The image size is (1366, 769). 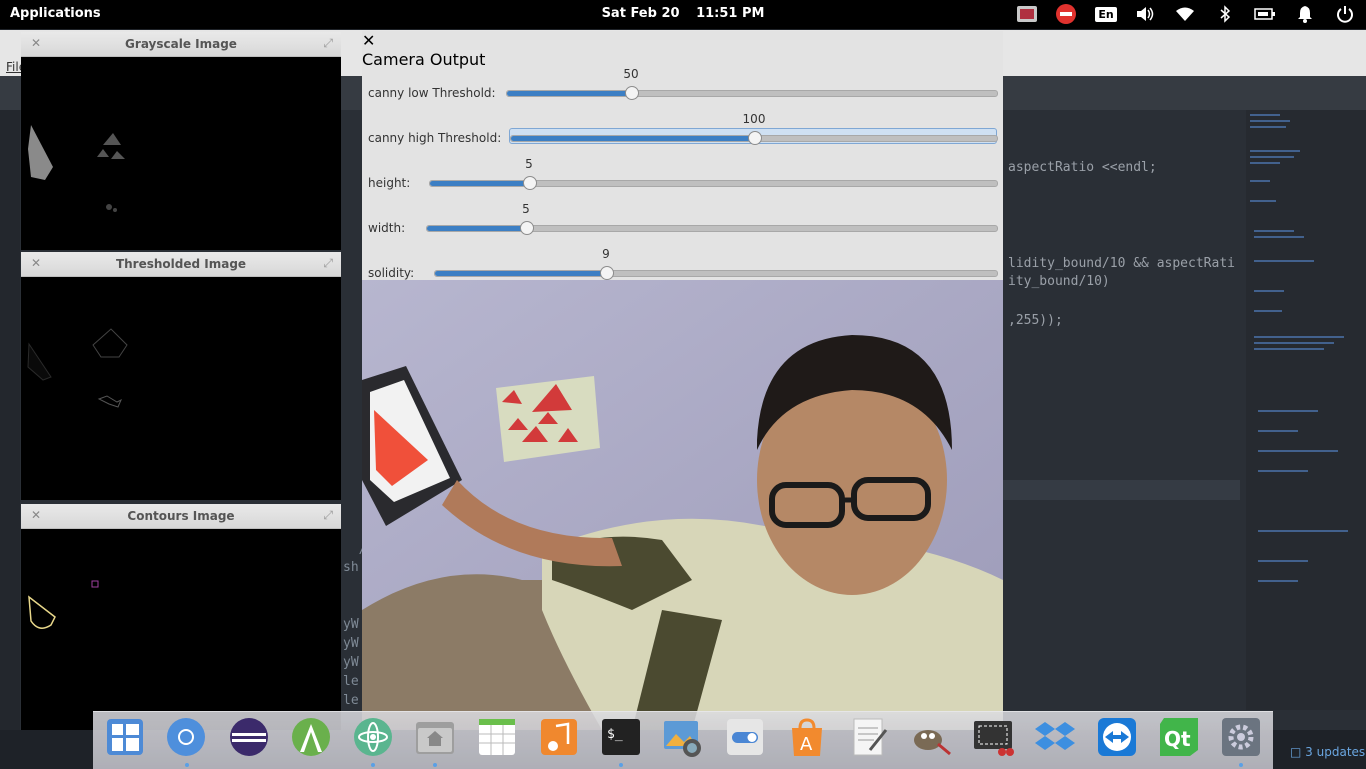 What do you see at coordinates (752, 93) in the screenshot?
I see `canny-low-threshold-slider` at bounding box center [752, 93].